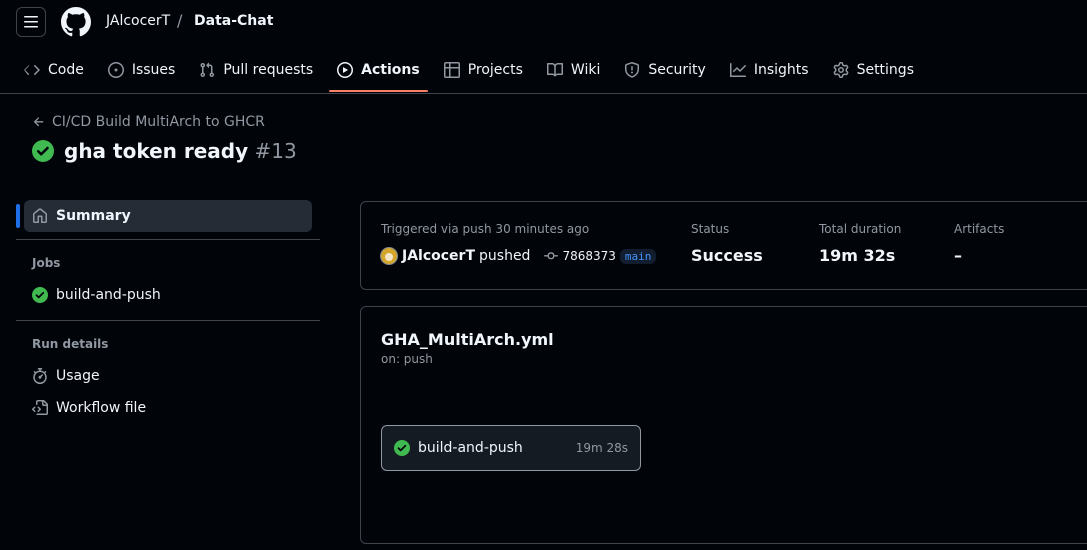 The width and height of the screenshot is (1087, 550). Describe the element at coordinates (727, 255) in the screenshot. I see `status-value: Success` at that location.